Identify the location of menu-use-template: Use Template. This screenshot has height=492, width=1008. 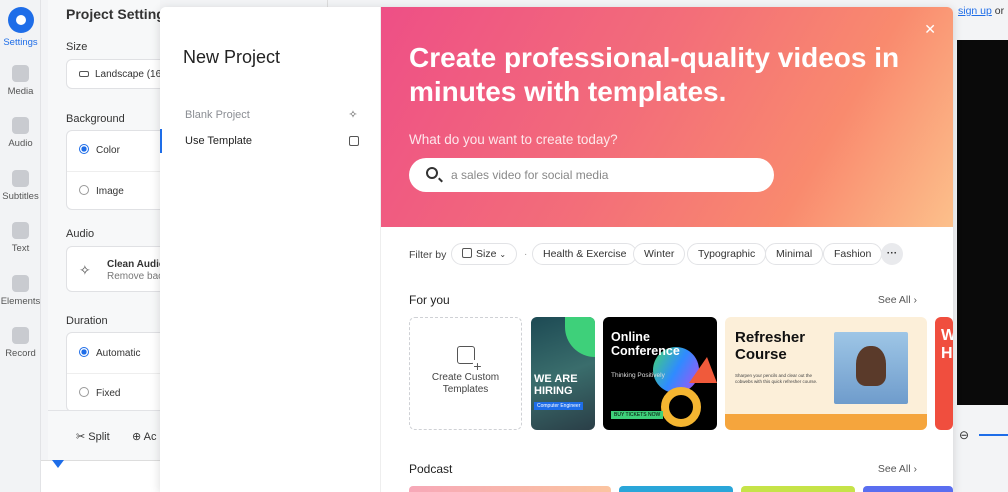
(270, 141).